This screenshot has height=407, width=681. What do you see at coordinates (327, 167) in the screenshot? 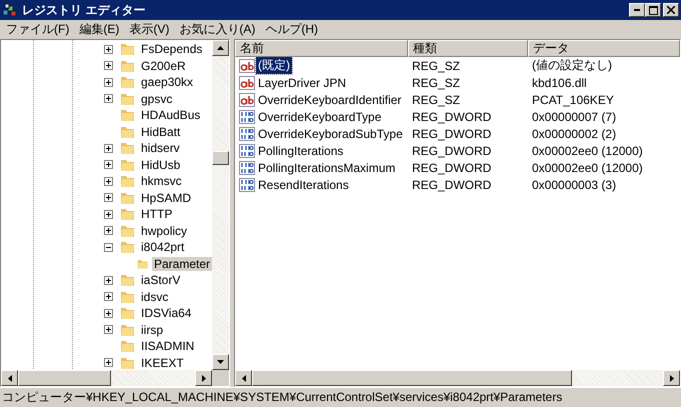
I see `value-name: PollingIterationsMaximum` at bounding box center [327, 167].